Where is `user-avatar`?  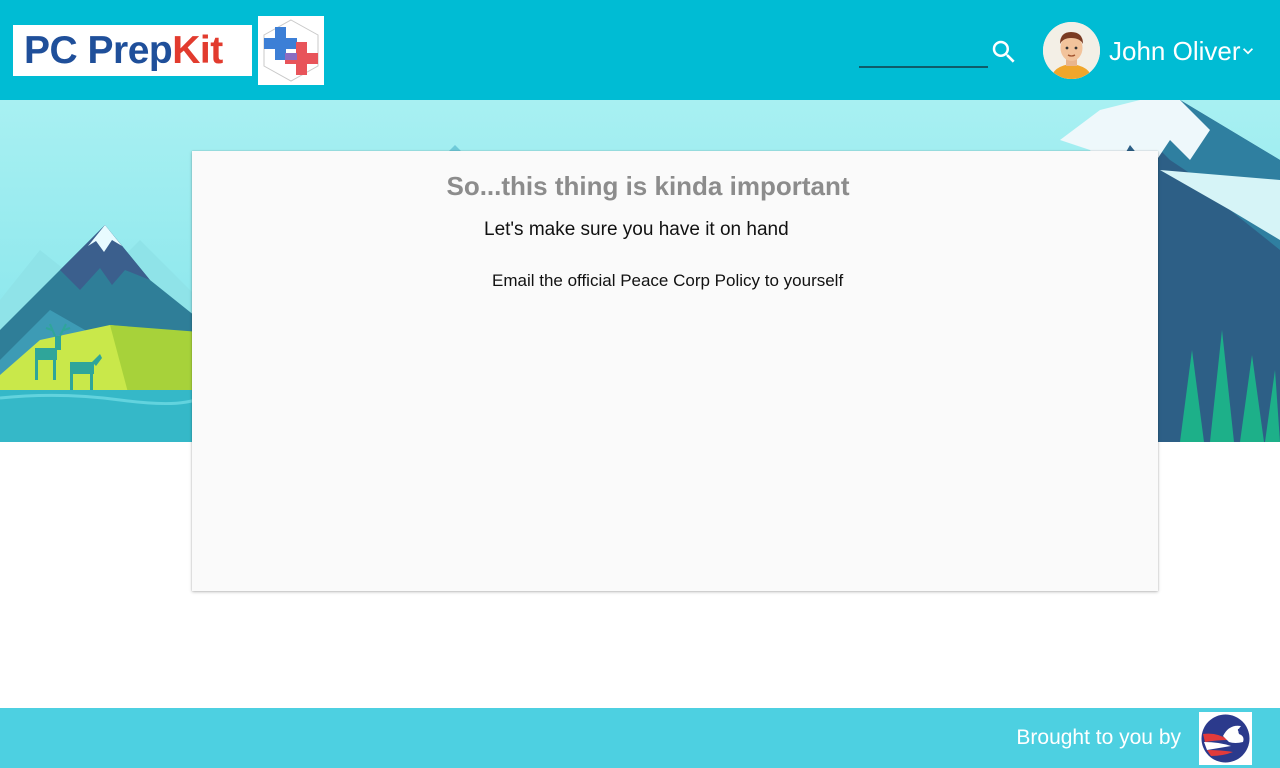 user-avatar is located at coordinates (1071, 50).